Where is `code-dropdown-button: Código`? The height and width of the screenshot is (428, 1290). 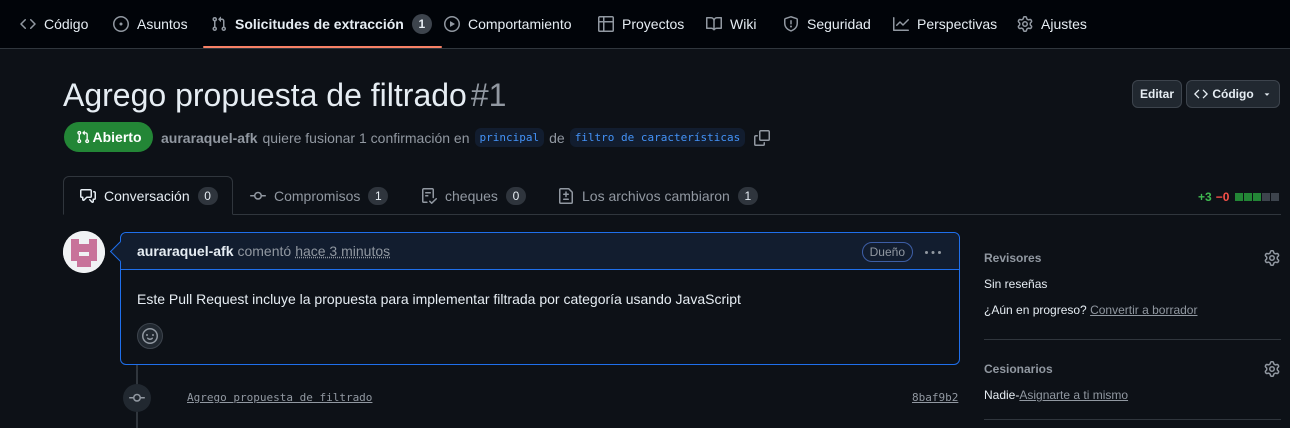
code-dropdown-button: Código is located at coordinates (1233, 94).